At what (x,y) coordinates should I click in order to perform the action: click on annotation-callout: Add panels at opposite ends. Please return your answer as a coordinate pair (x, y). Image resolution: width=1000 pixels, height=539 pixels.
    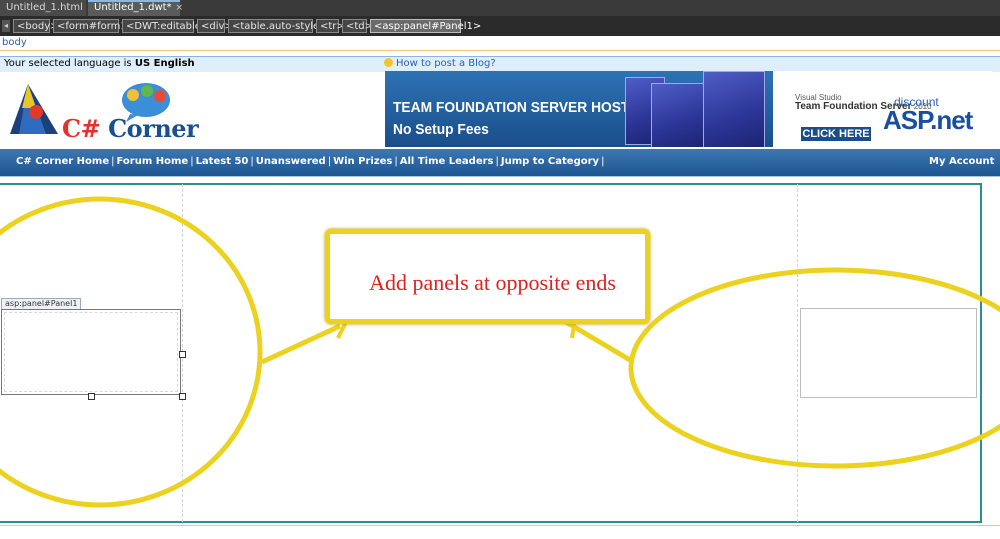
    Looking at the image, I should click on (487, 276).